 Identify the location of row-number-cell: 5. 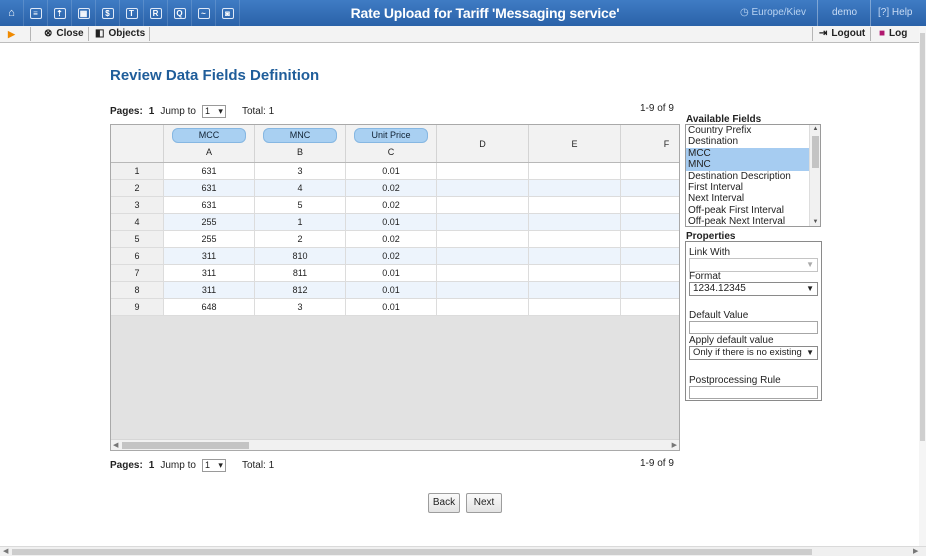
(137, 239).